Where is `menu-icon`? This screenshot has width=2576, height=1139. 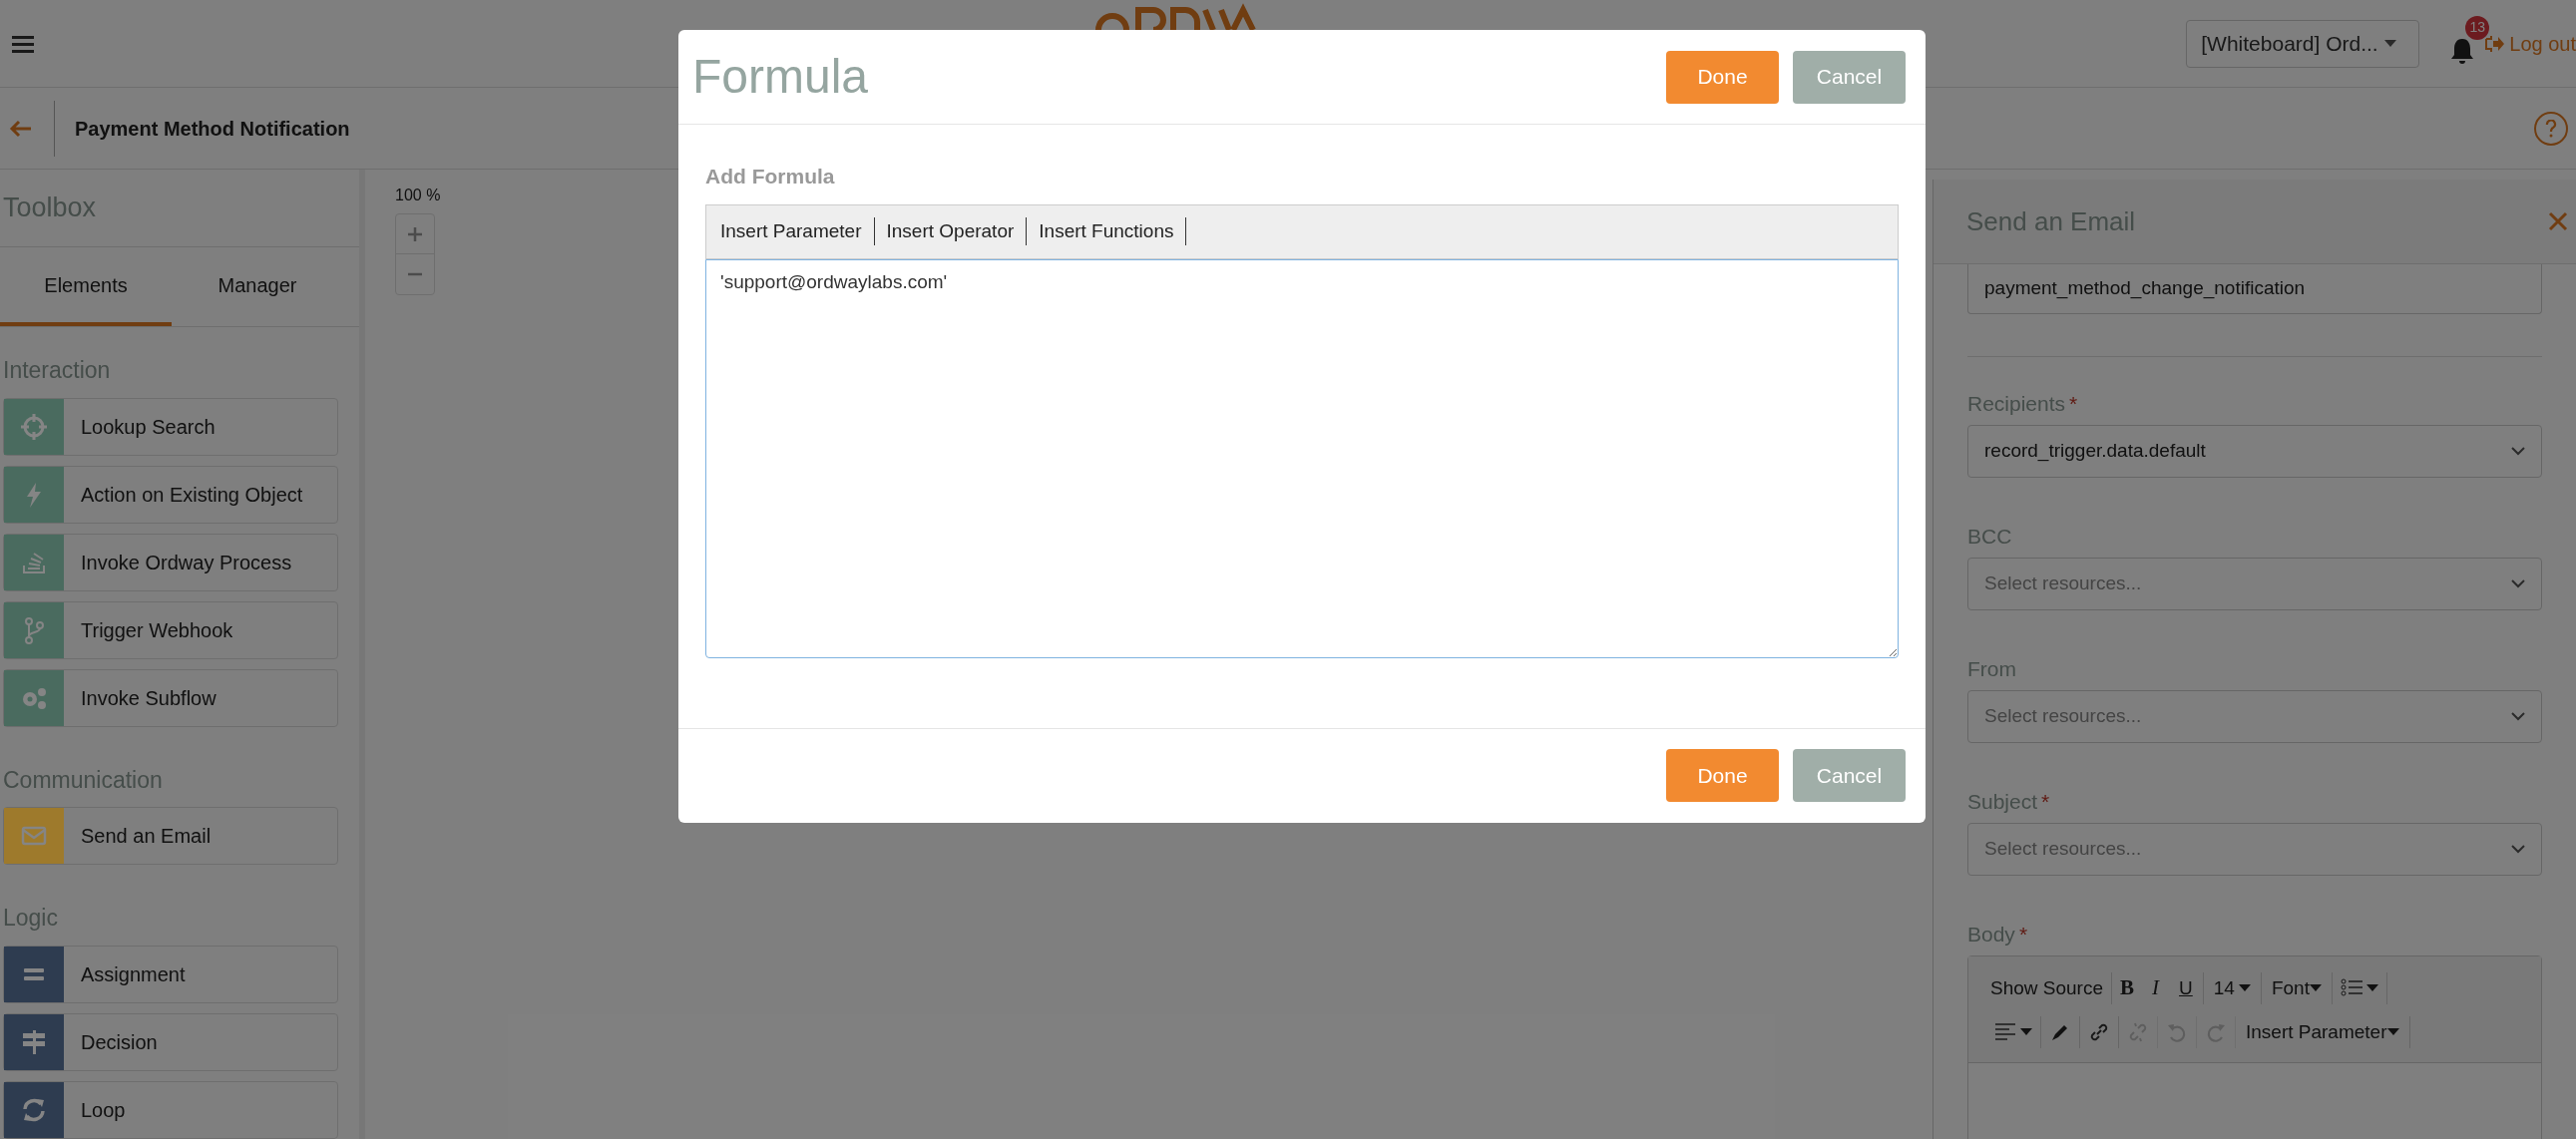 menu-icon is located at coordinates (23, 43).